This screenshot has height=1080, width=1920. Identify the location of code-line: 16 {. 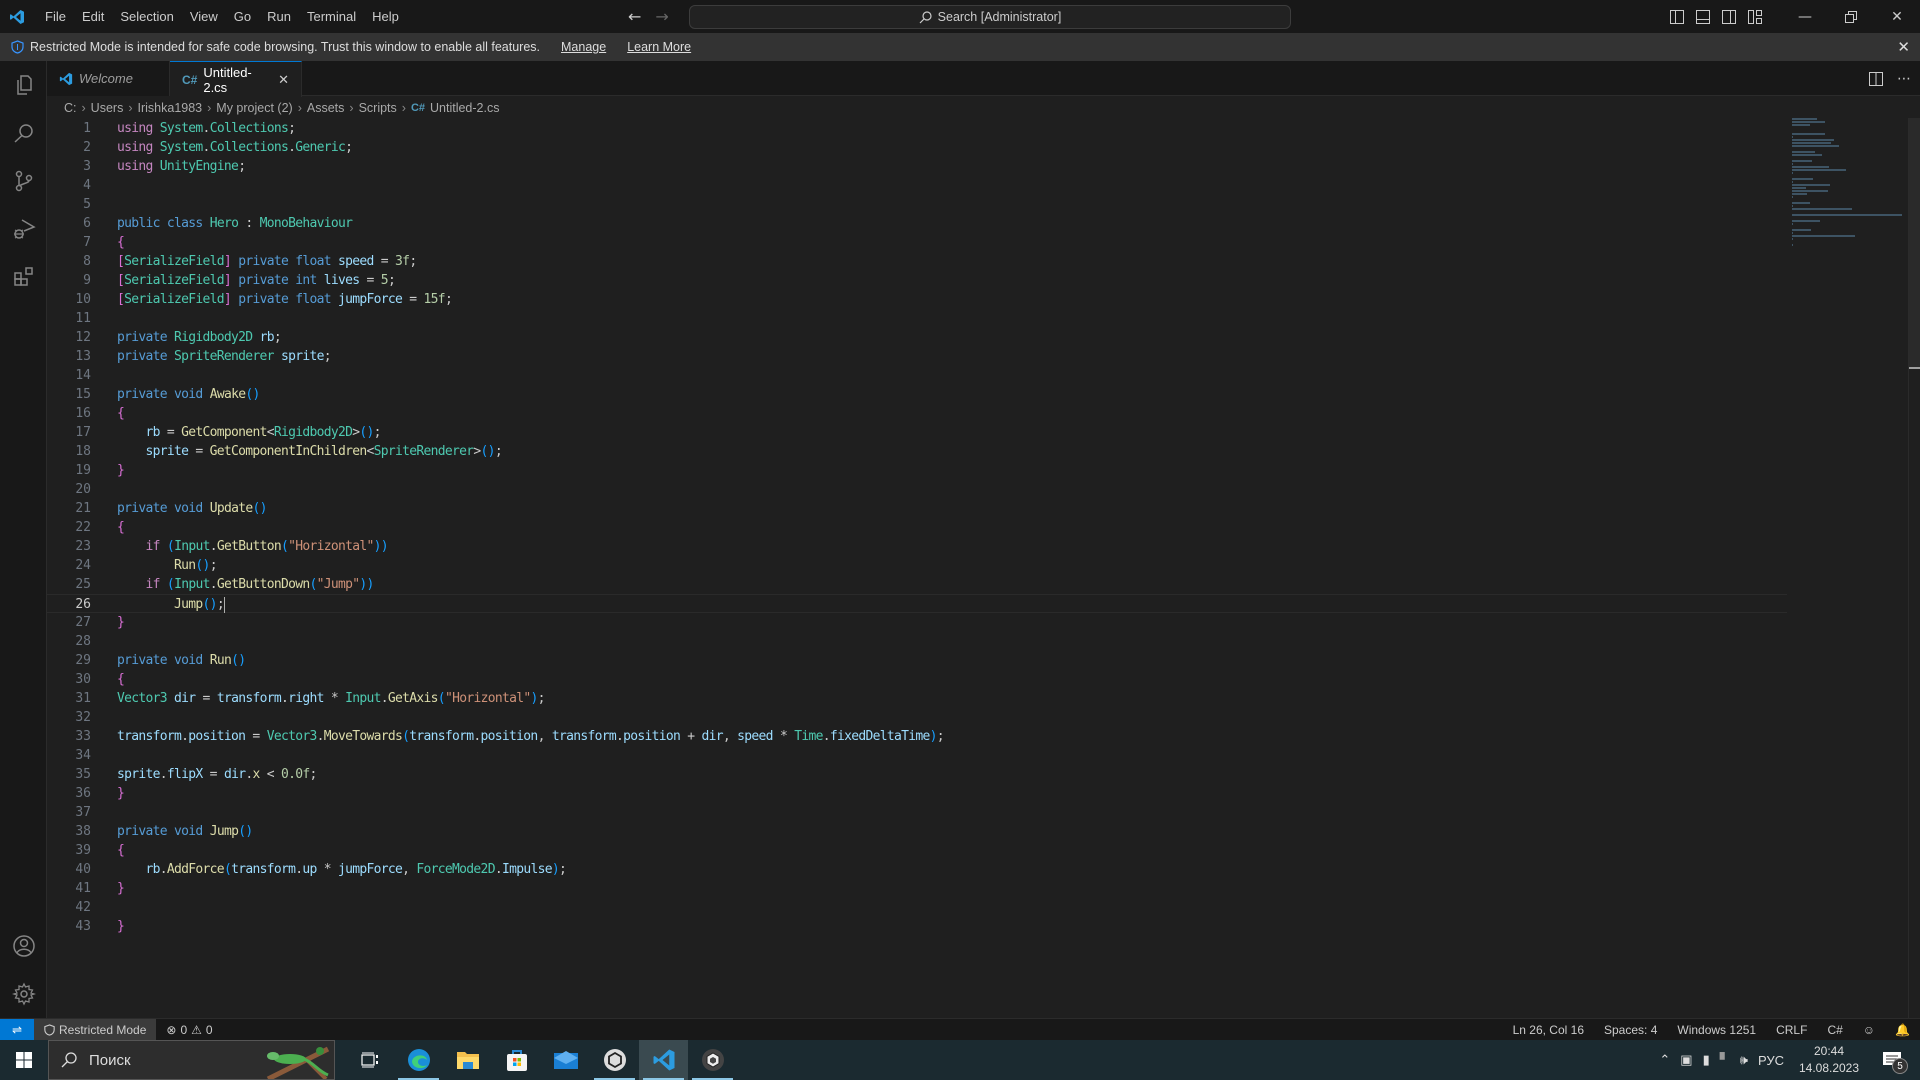
(917, 413).